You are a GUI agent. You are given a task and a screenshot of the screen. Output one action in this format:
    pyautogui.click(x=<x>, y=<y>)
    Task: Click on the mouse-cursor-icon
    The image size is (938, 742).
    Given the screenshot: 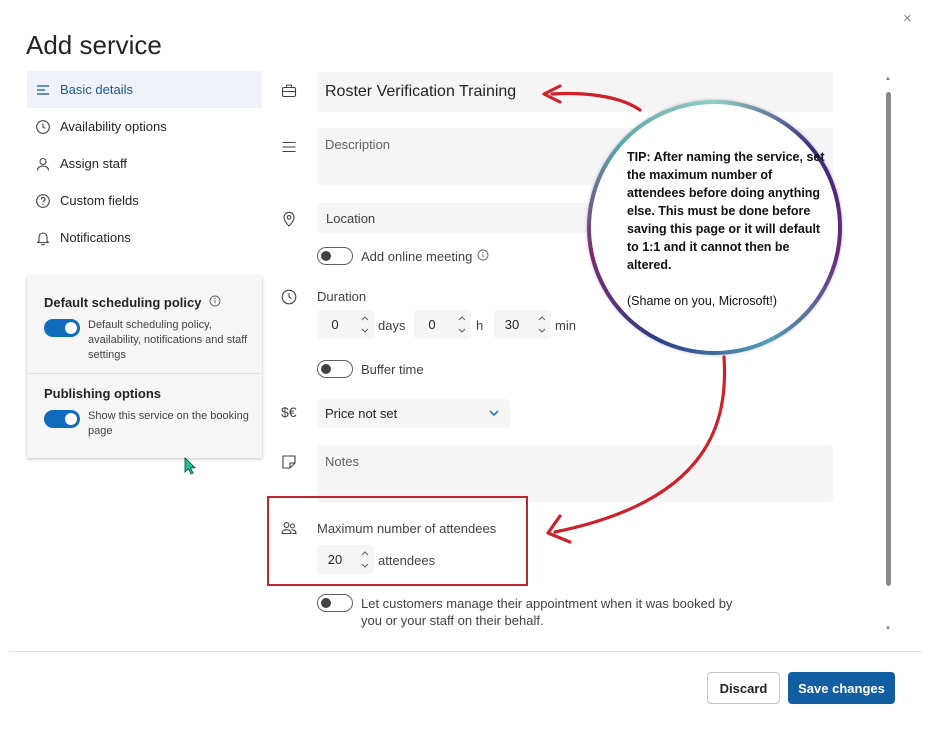 What is the action you would take?
    pyautogui.click(x=190, y=466)
    